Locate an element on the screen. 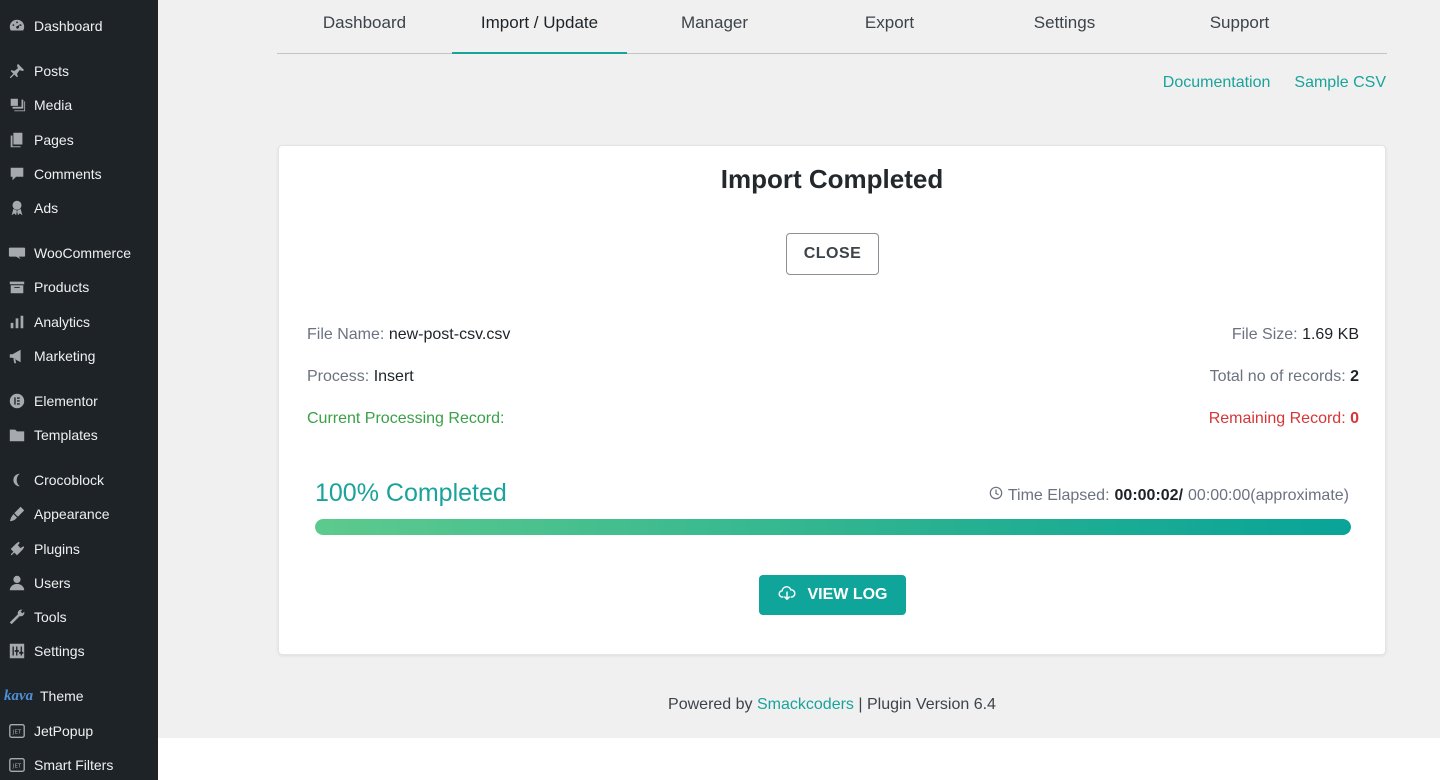 This screenshot has width=1440, height=780. archive-icon is located at coordinates (17, 287).